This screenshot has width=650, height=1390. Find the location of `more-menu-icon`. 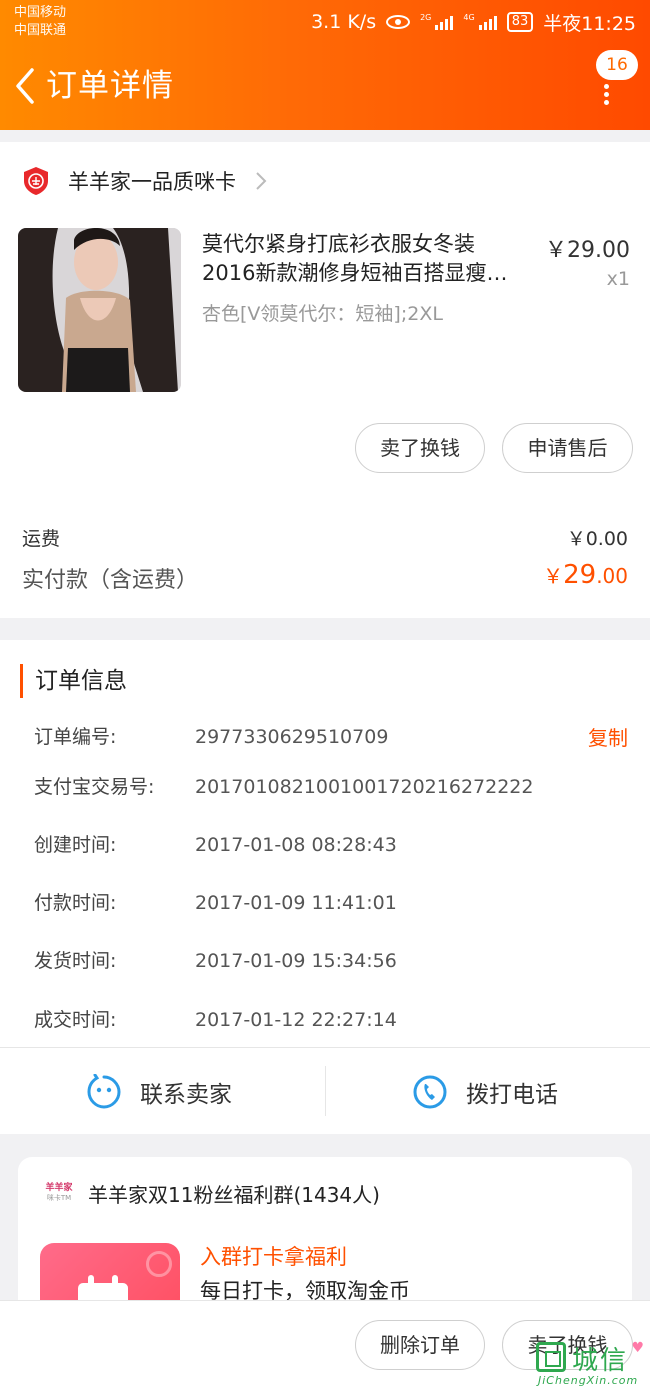

more-menu-icon is located at coordinates (607, 94).